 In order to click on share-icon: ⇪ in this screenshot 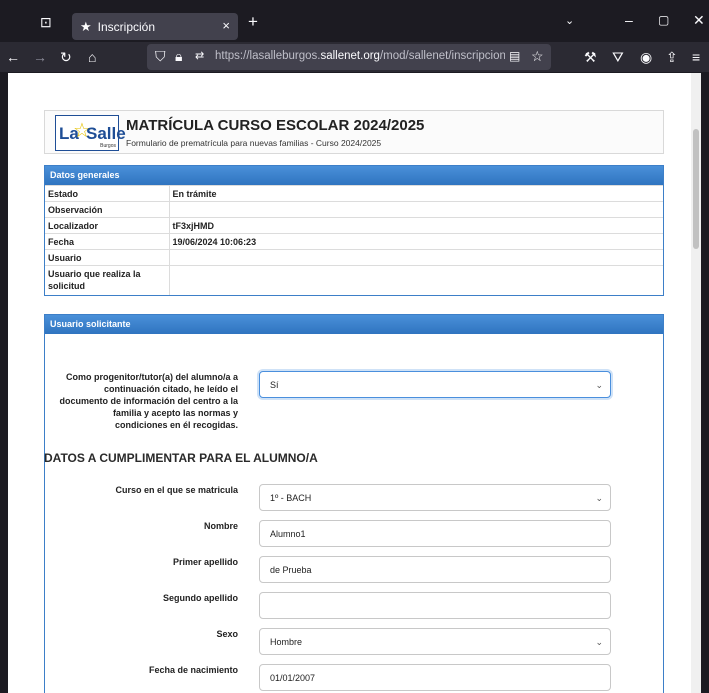, I will do `click(672, 57)`.